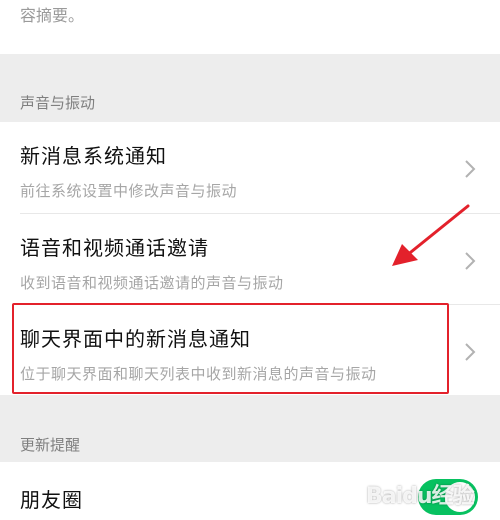 This screenshot has width=500, height=520. What do you see at coordinates (52, 15) in the screenshot?
I see `top-partial-text: 容摘要。` at bounding box center [52, 15].